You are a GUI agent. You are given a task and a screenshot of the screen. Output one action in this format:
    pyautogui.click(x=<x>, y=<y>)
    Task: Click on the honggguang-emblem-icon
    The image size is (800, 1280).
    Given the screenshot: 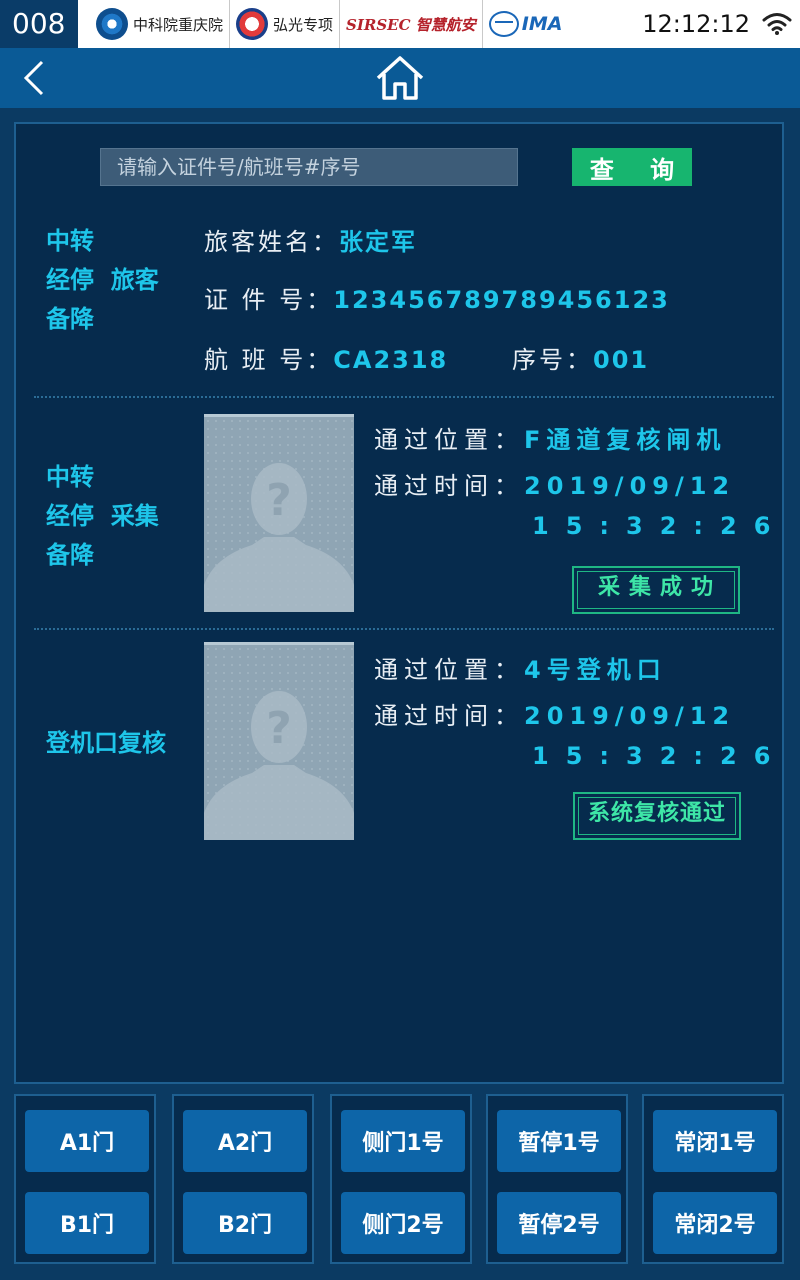 What is the action you would take?
    pyautogui.click(x=252, y=24)
    